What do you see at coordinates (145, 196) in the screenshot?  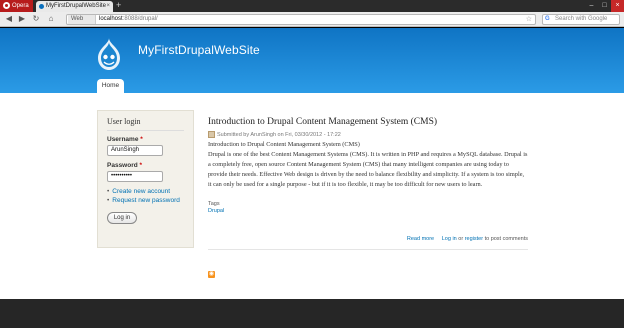 I see `login-links: Create new account Request new password` at bounding box center [145, 196].